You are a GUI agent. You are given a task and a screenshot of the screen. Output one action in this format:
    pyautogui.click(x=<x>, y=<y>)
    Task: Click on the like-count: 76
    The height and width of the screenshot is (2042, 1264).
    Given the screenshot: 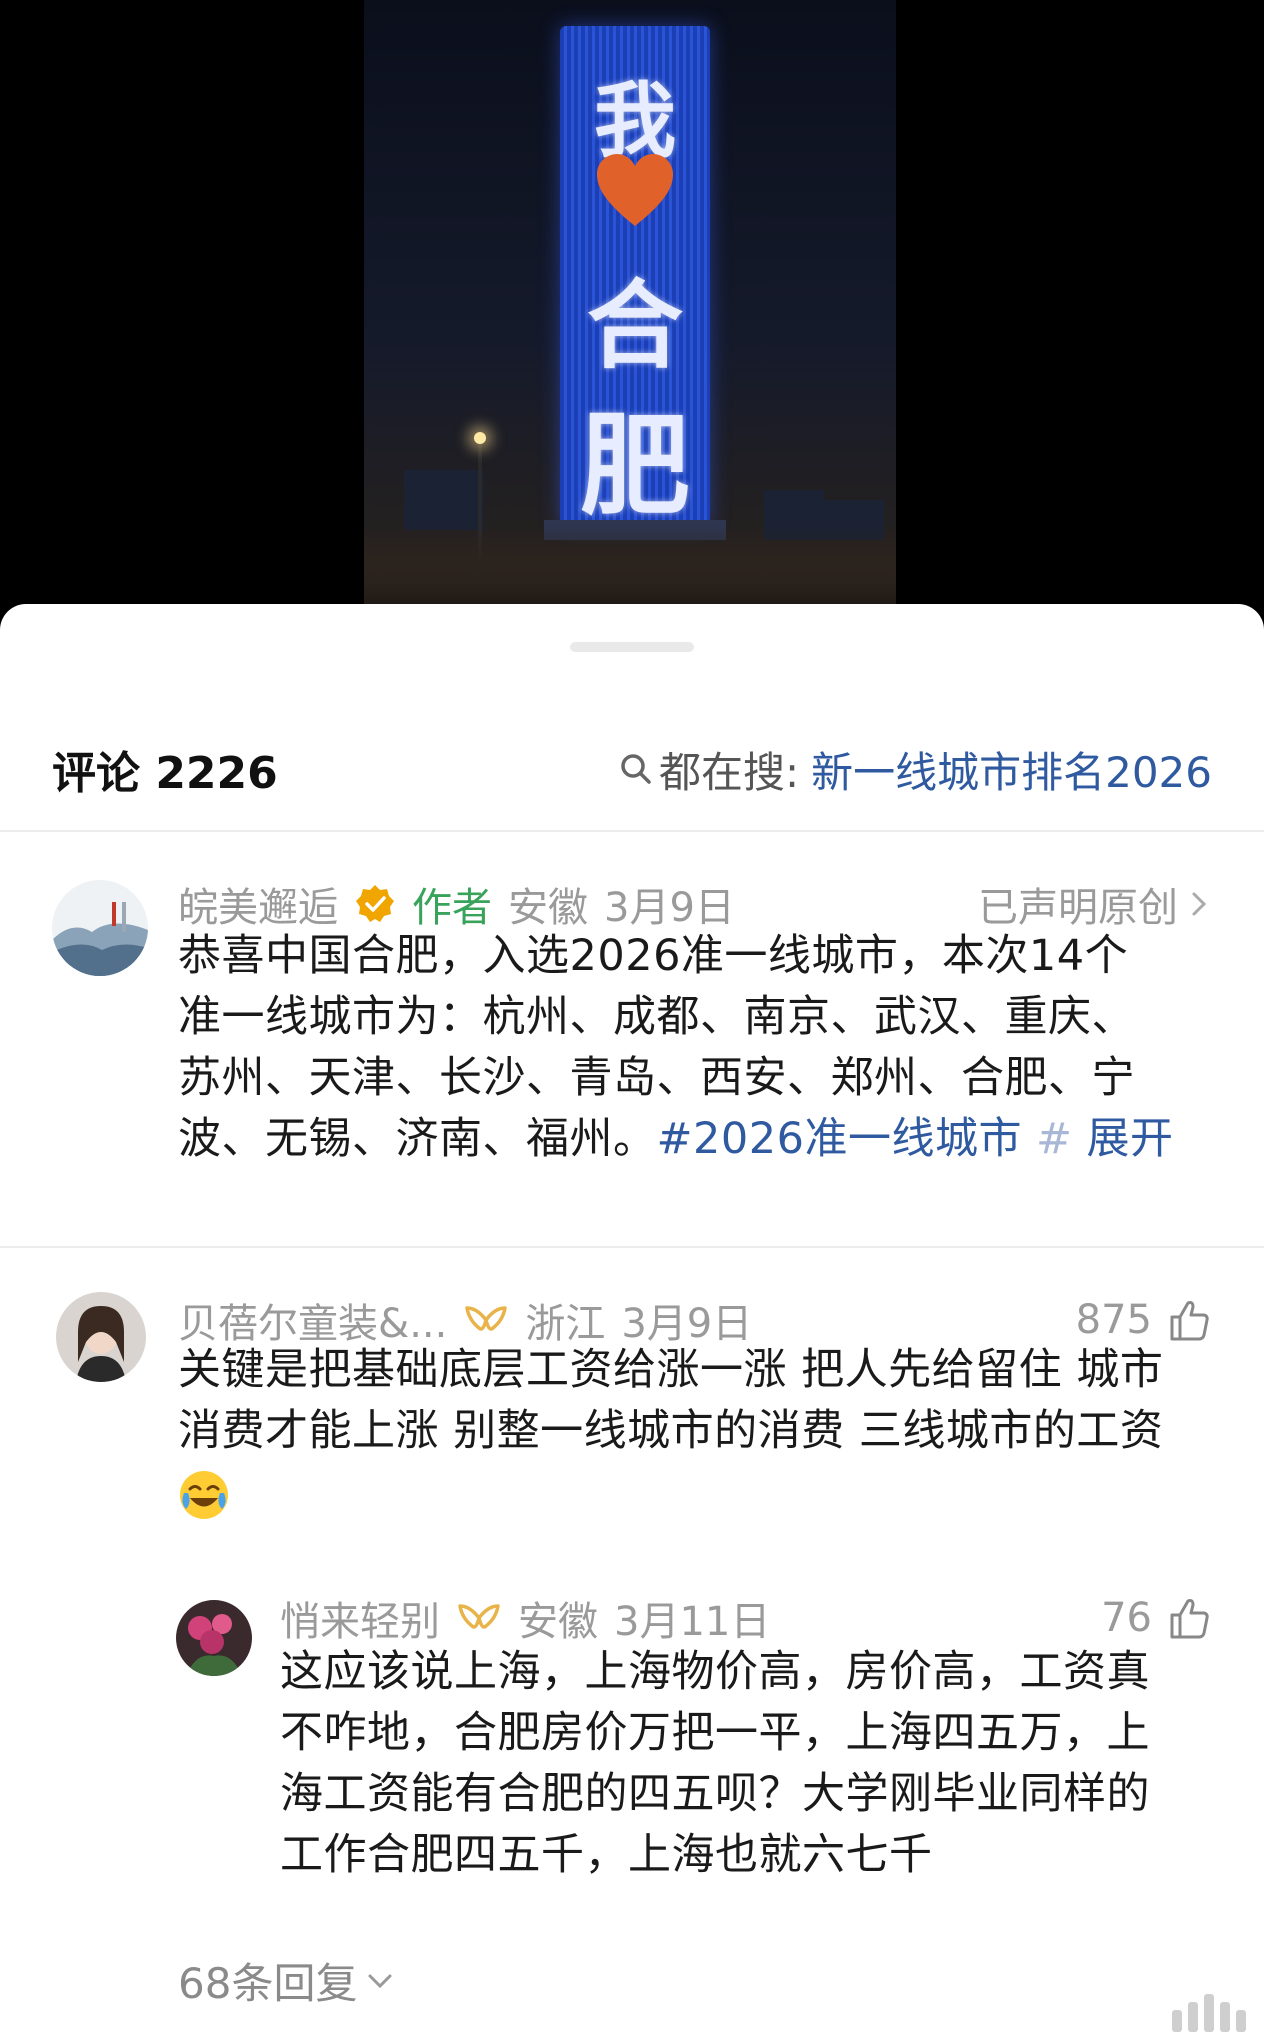 What is the action you would take?
    pyautogui.click(x=1126, y=1618)
    